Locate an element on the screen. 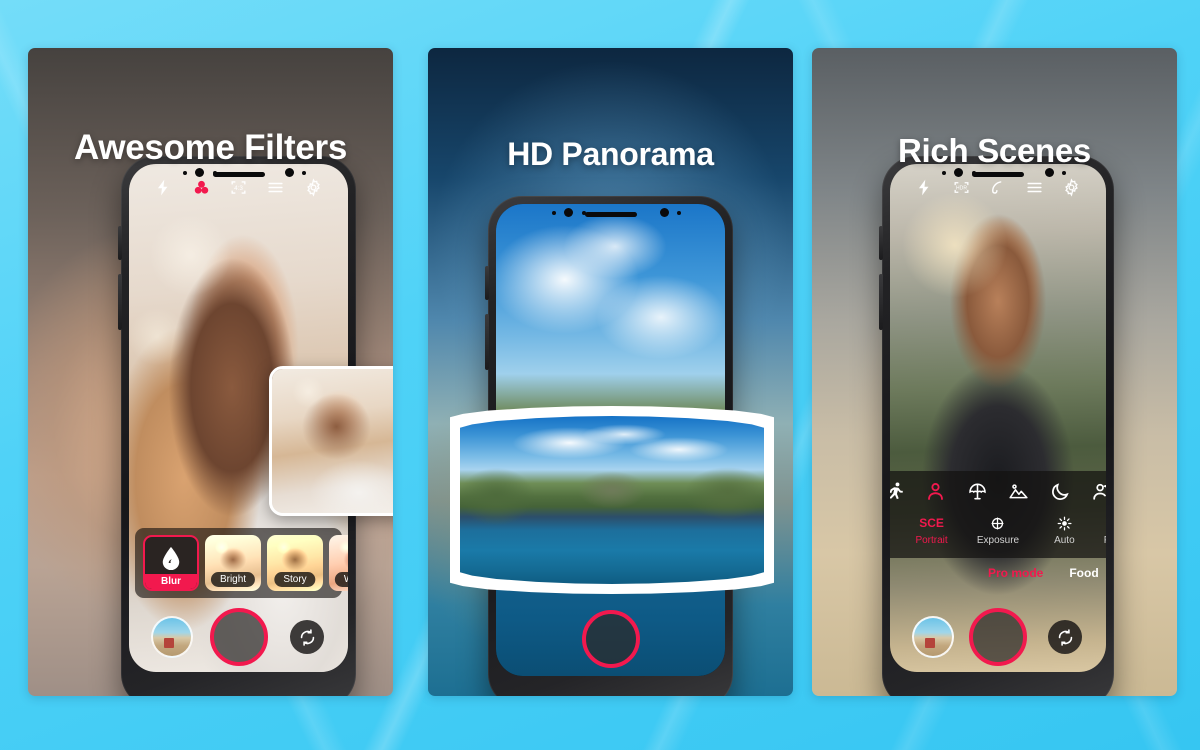 Image resolution: width=1200 pixels, height=750 pixels. exposure-icon is located at coordinates (998, 523).